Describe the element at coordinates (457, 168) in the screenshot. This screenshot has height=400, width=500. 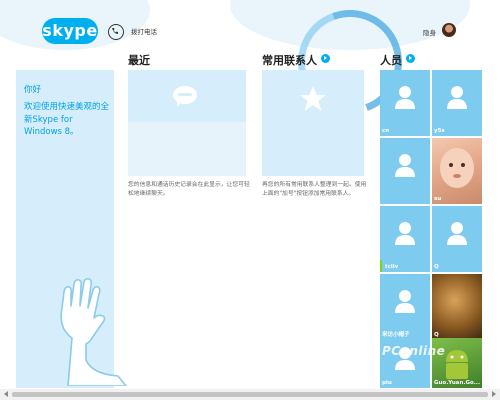
I see `baby-photo` at that location.